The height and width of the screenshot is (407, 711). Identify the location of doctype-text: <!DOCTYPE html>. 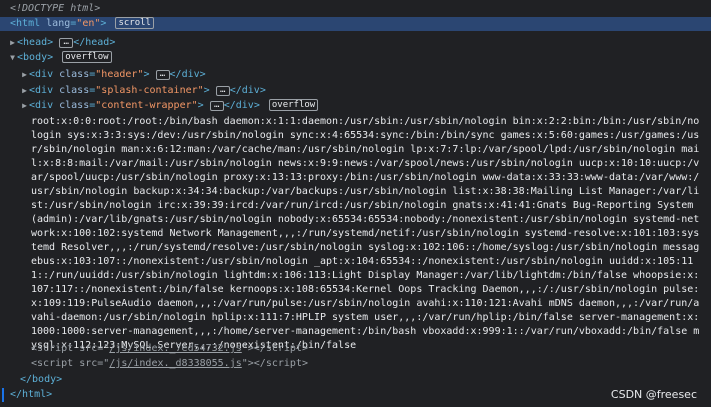
(55, 8).